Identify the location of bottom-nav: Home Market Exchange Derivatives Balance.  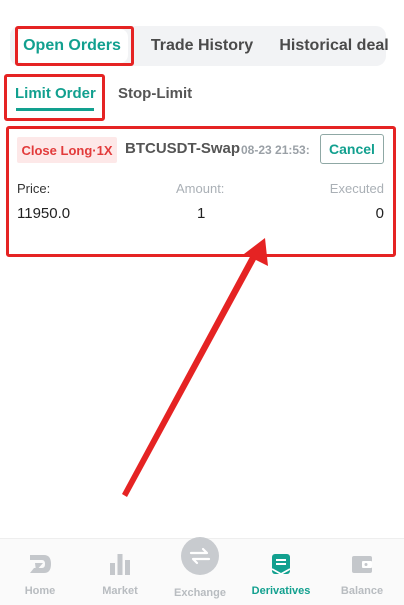
(202, 571).